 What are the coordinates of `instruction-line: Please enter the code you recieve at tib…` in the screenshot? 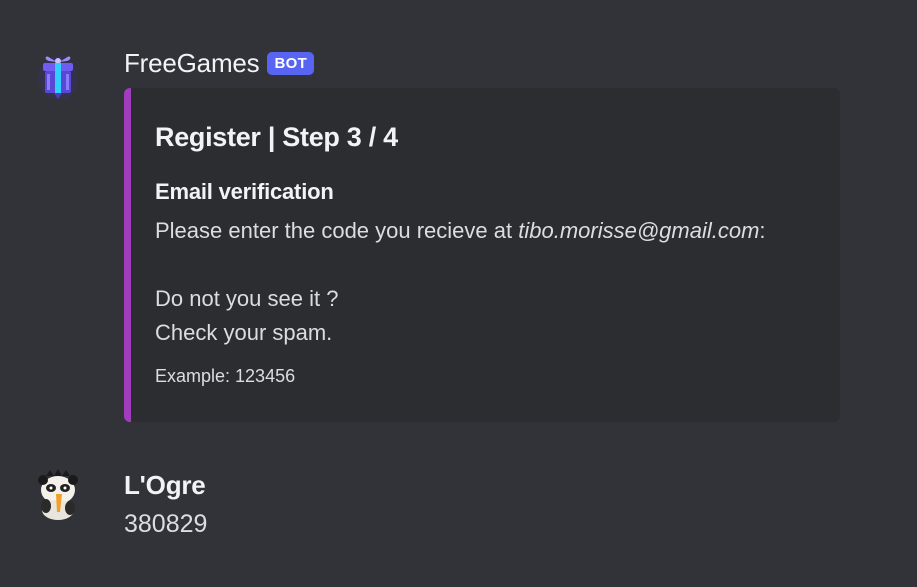 It's located at (460, 231).